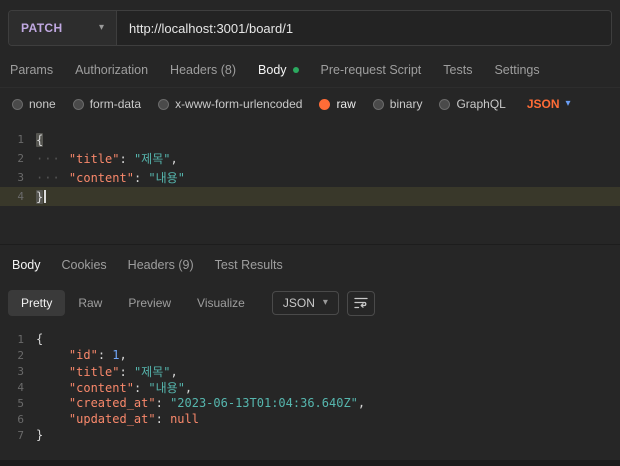 The image size is (620, 466). Describe the element at coordinates (310, 265) in the screenshot. I see `response-tabs: Body Cookies Headers (9) Test Results` at that location.